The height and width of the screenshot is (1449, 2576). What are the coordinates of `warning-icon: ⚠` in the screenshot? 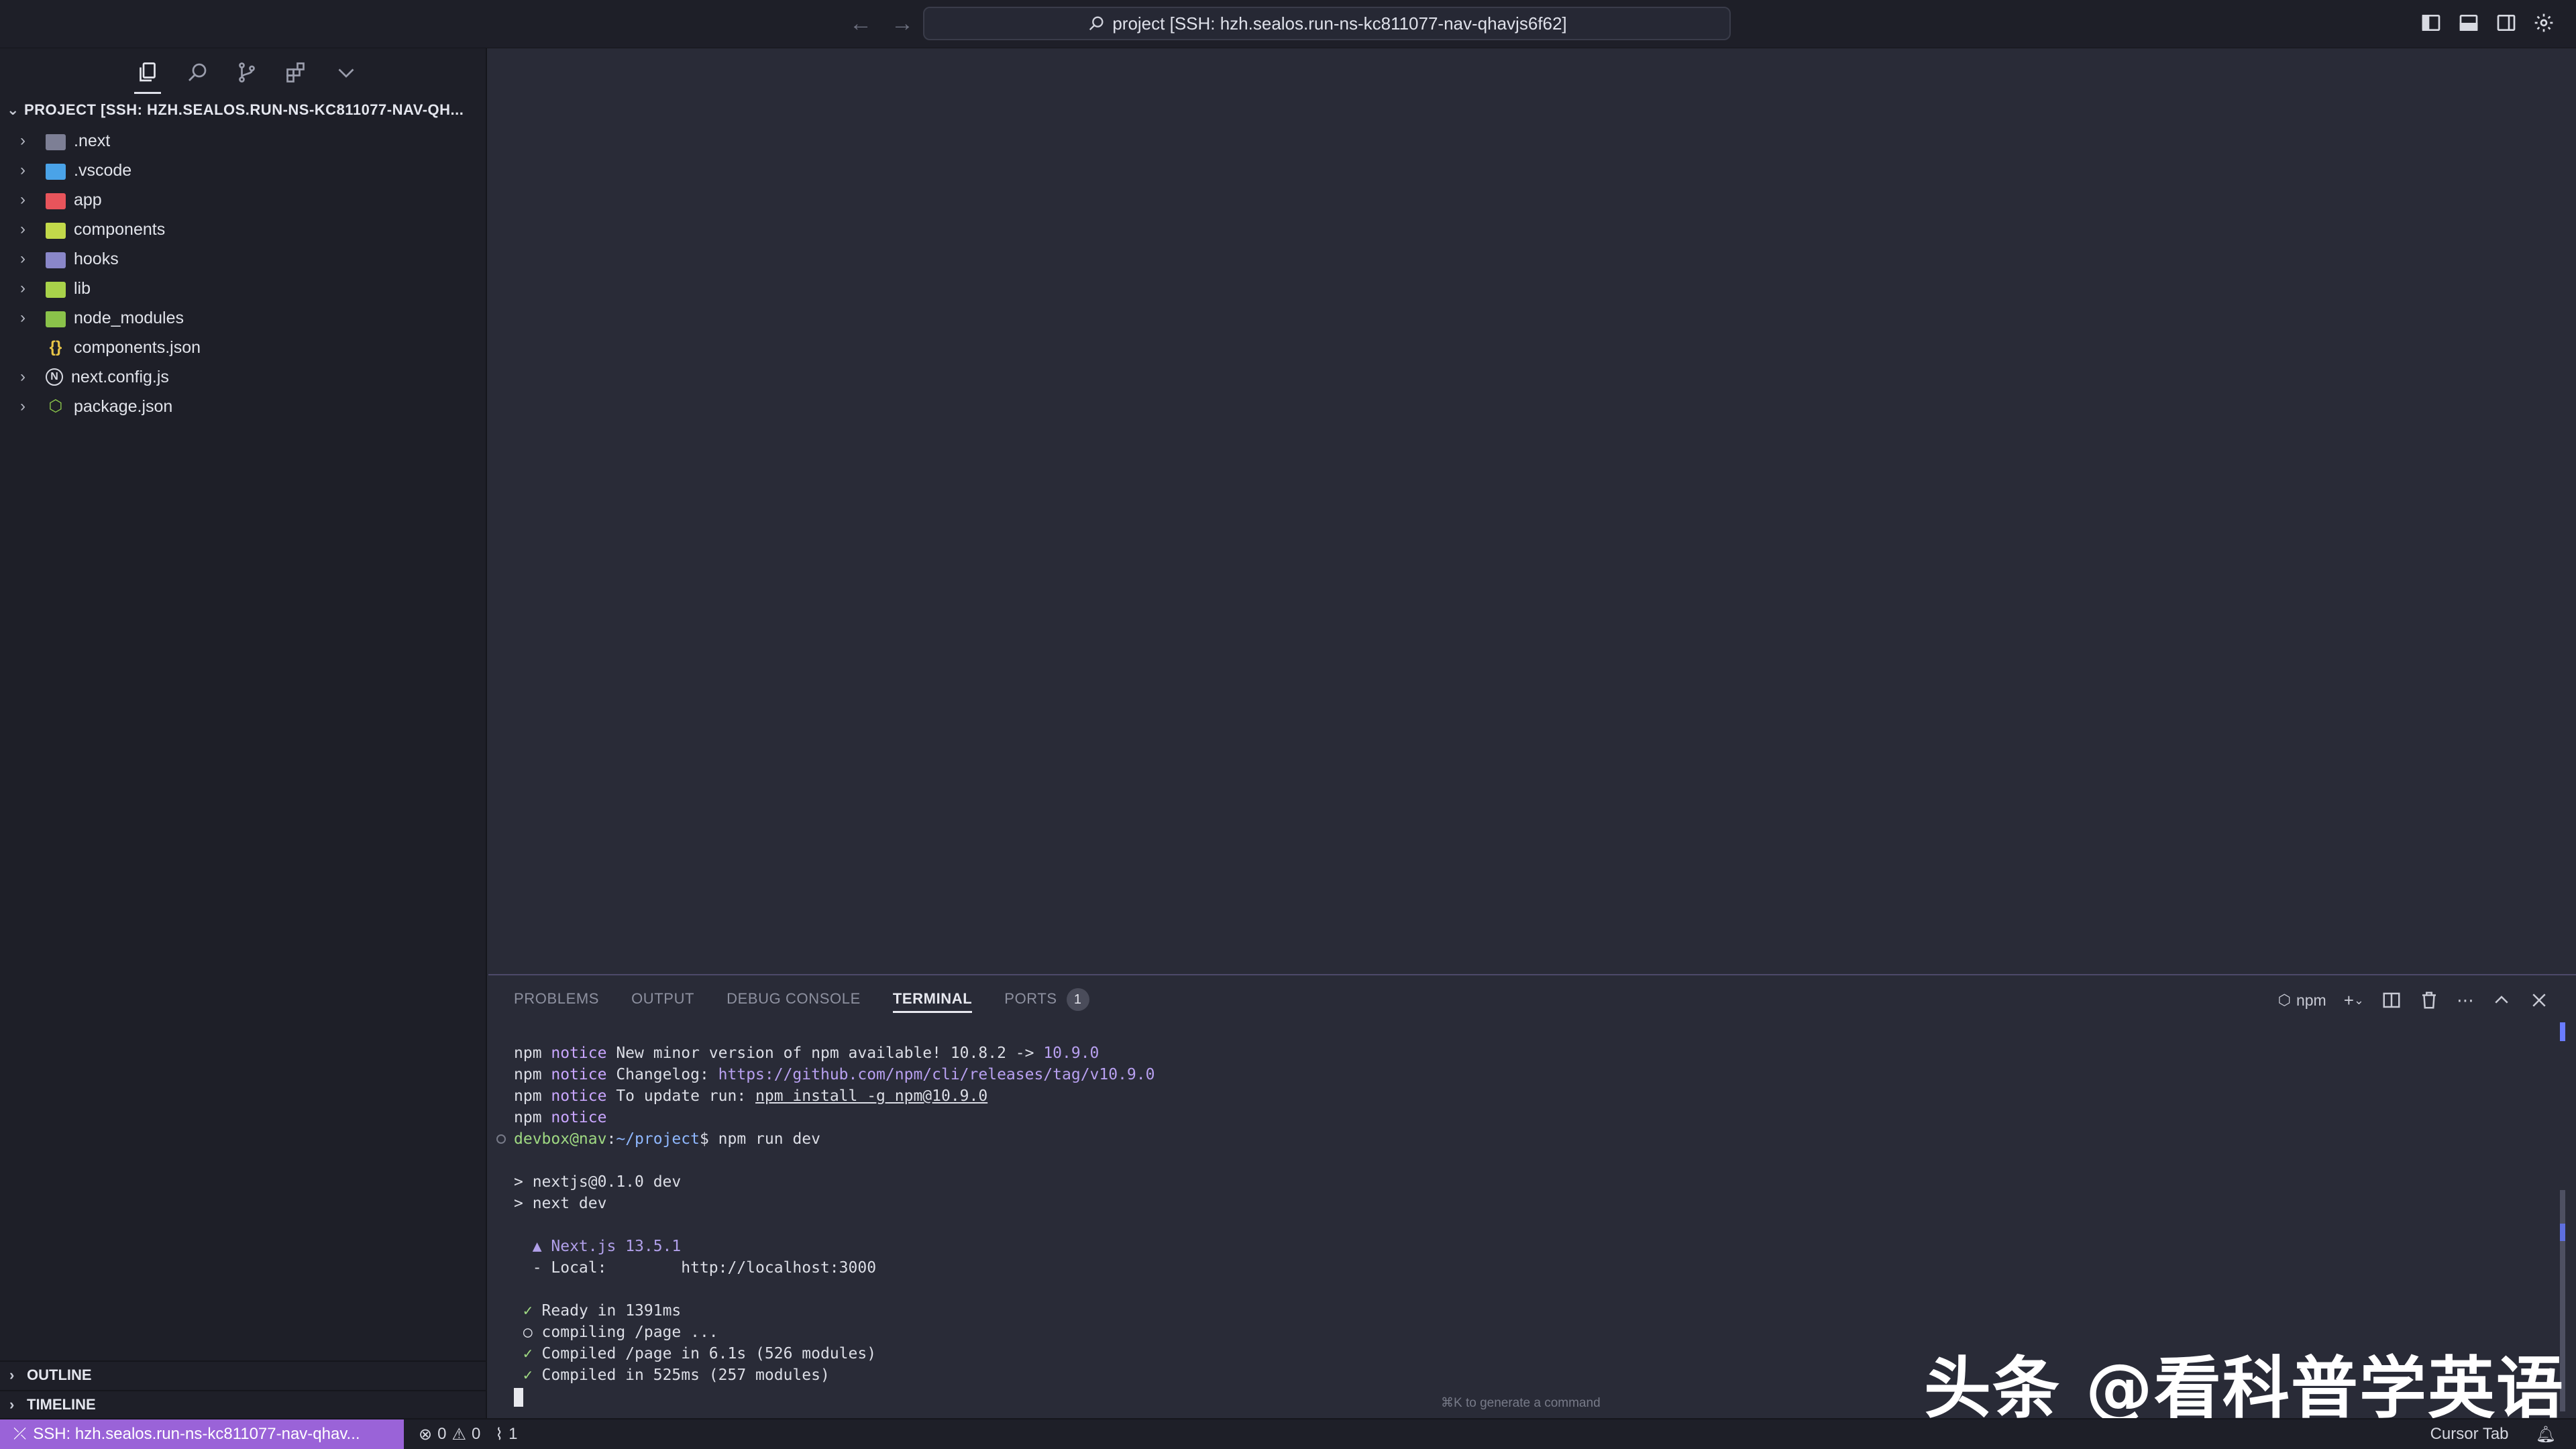 It's located at (458, 1434).